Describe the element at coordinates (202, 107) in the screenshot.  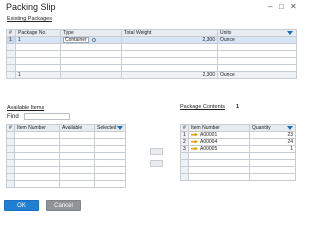
I see `package-contents-label: Package Contents` at that location.